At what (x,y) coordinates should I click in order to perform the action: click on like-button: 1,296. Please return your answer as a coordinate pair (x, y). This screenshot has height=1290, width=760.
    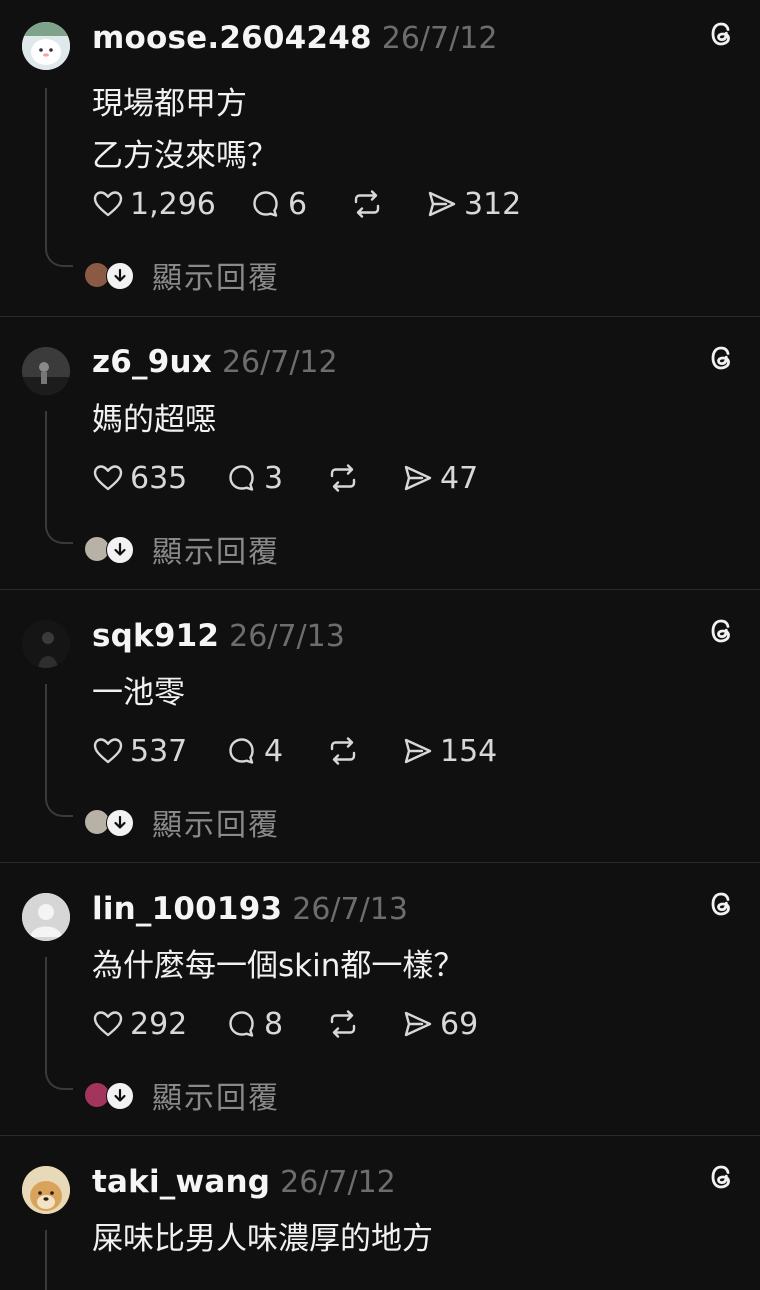
    Looking at the image, I should click on (171, 204).